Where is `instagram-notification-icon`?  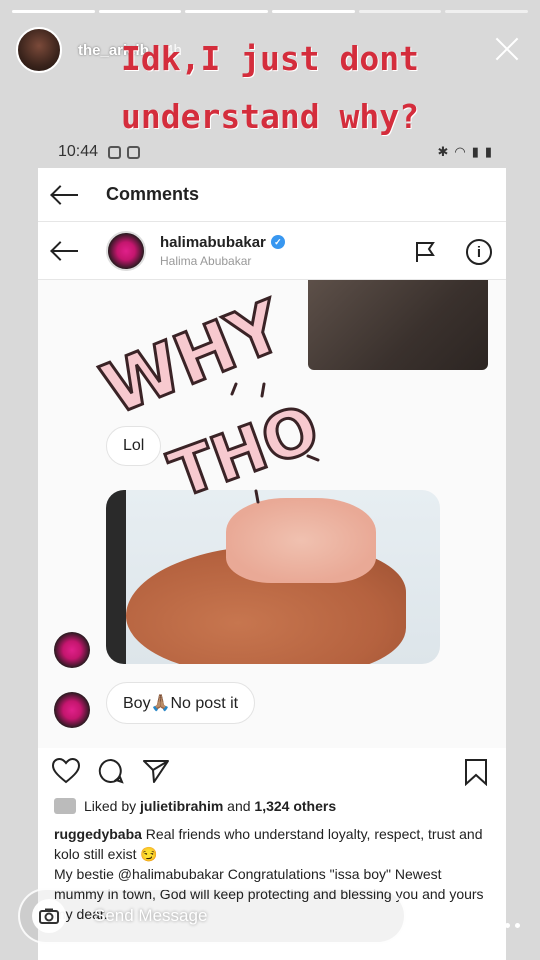 instagram-notification-icon is located at coordinates (115, 152).